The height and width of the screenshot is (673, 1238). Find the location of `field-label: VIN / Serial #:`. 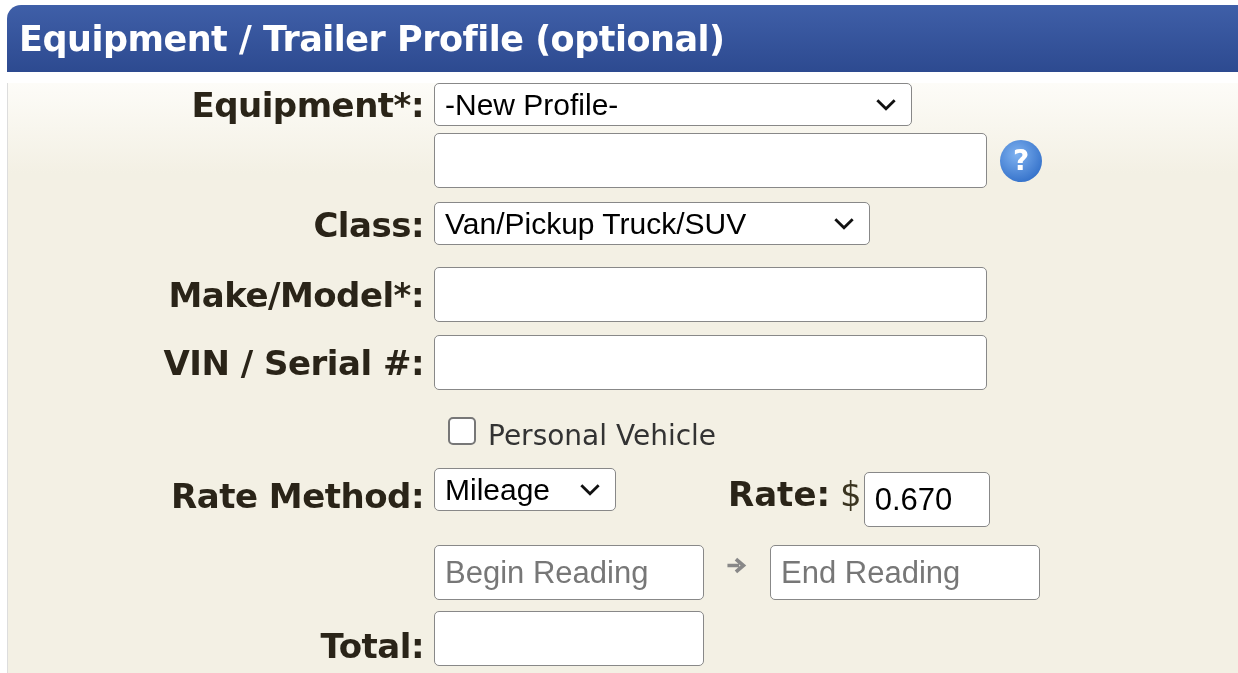

field-label: VIN / Serial #: is located at coordinates (293, 362).